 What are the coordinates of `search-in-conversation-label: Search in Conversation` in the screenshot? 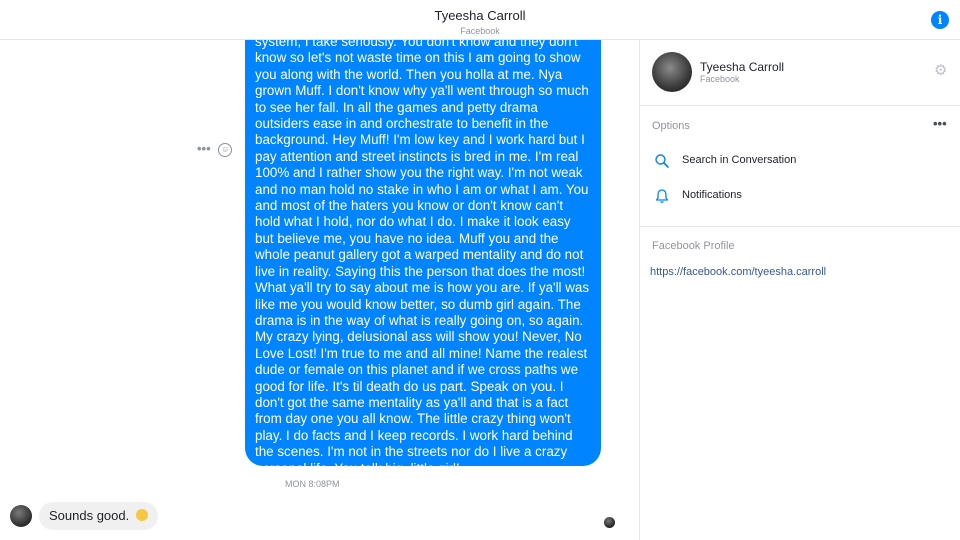 It's located at (739, 160).